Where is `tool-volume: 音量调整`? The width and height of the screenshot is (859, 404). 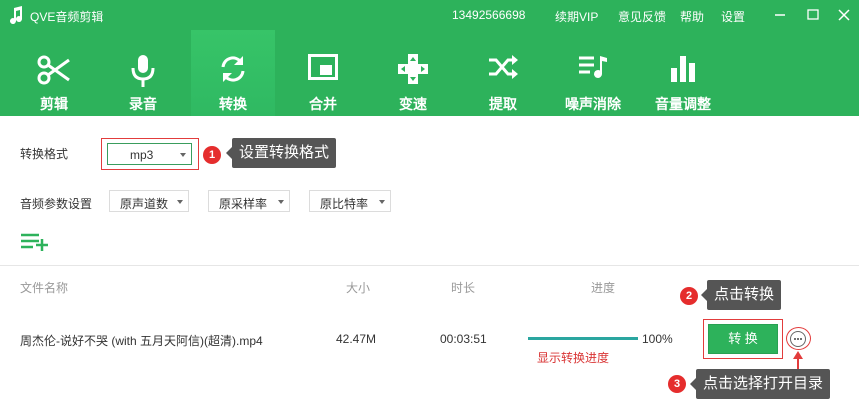 tool-volume: 音量调整 is located at coordinates (683, 73).